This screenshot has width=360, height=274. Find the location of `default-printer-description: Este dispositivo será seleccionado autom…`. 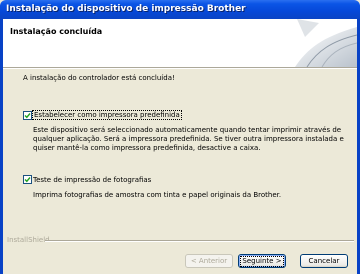

default-printer-description: Este dispositivo será seleccionado autom… is located at coordinates (188, 139).